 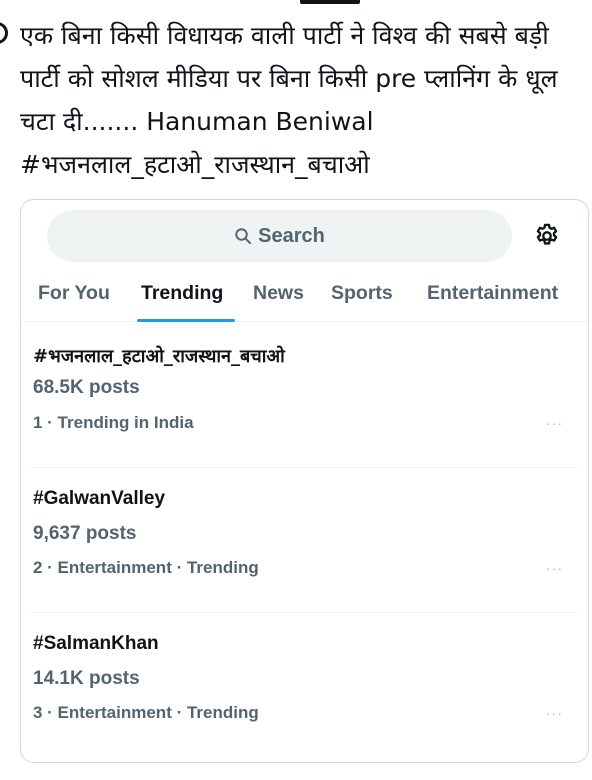 I want to click on trend-post-count: 14.1K posts, so click(x=86, y=678).